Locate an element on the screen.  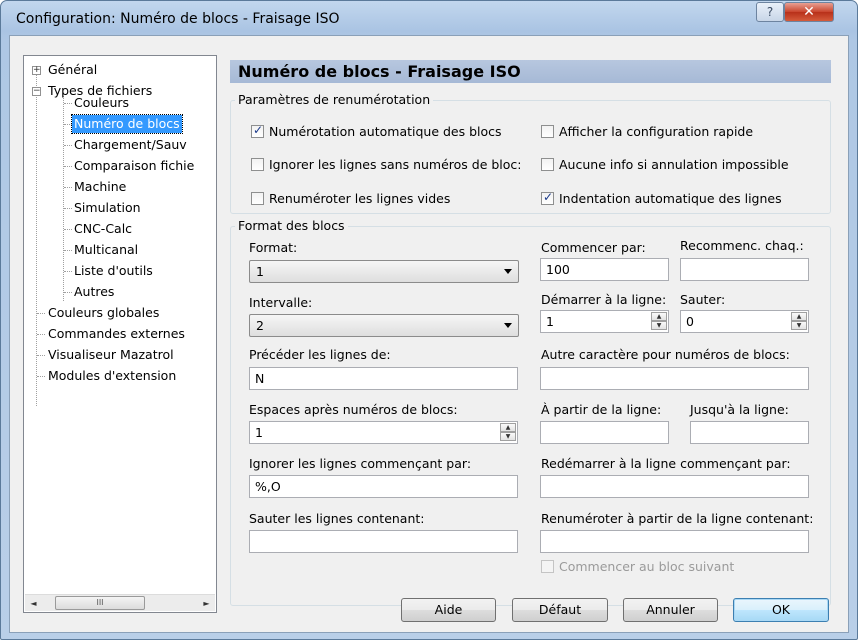
start-line-label: Démarrer à la ligne: is located at coordinates (604, 299).